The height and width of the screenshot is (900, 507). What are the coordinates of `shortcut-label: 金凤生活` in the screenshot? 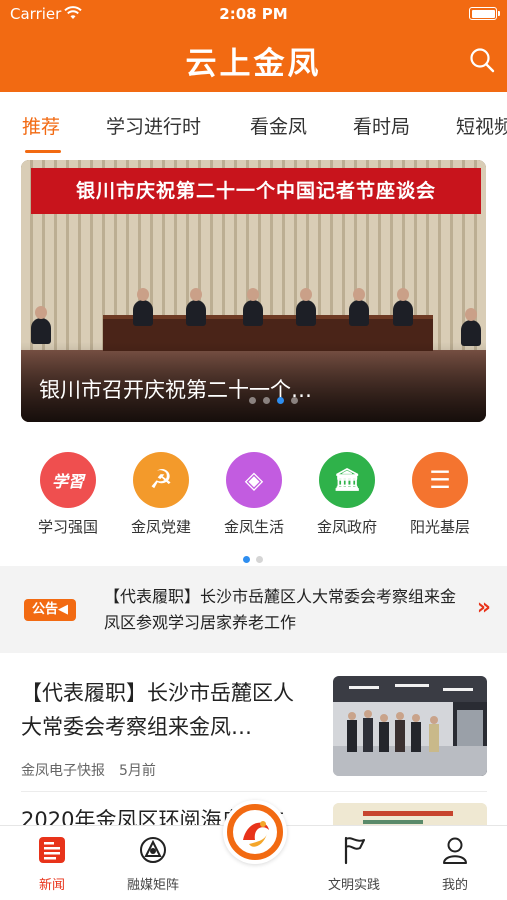 It's located at (253, 527).